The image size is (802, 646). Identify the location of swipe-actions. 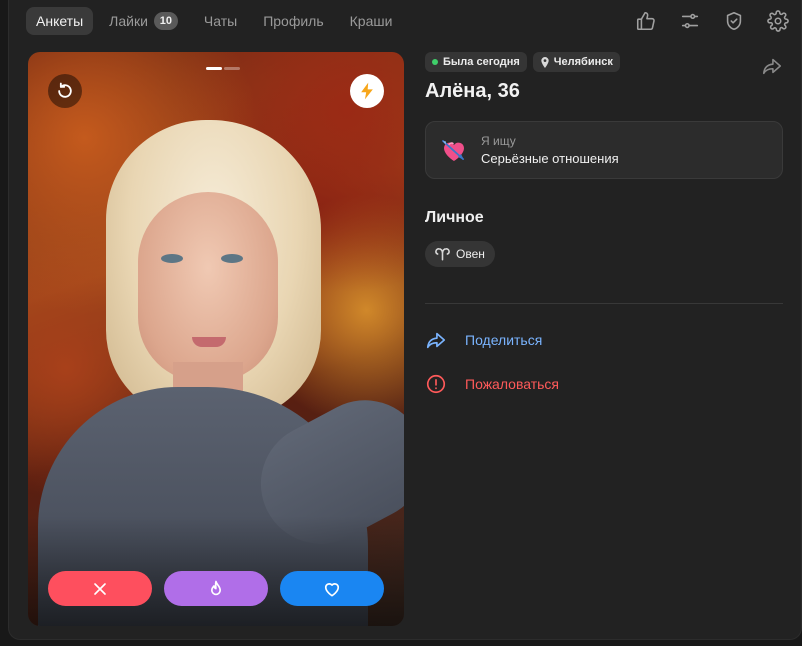
(216, 588).